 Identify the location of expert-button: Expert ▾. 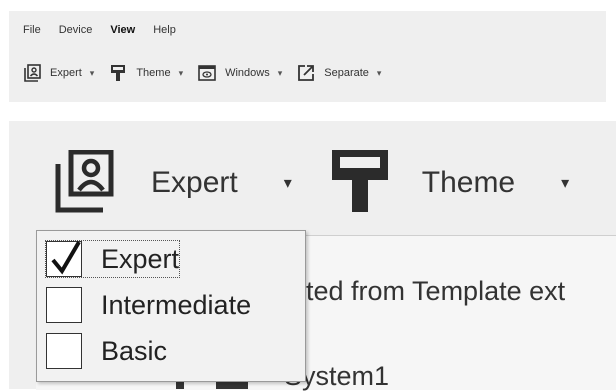
(171, 183).